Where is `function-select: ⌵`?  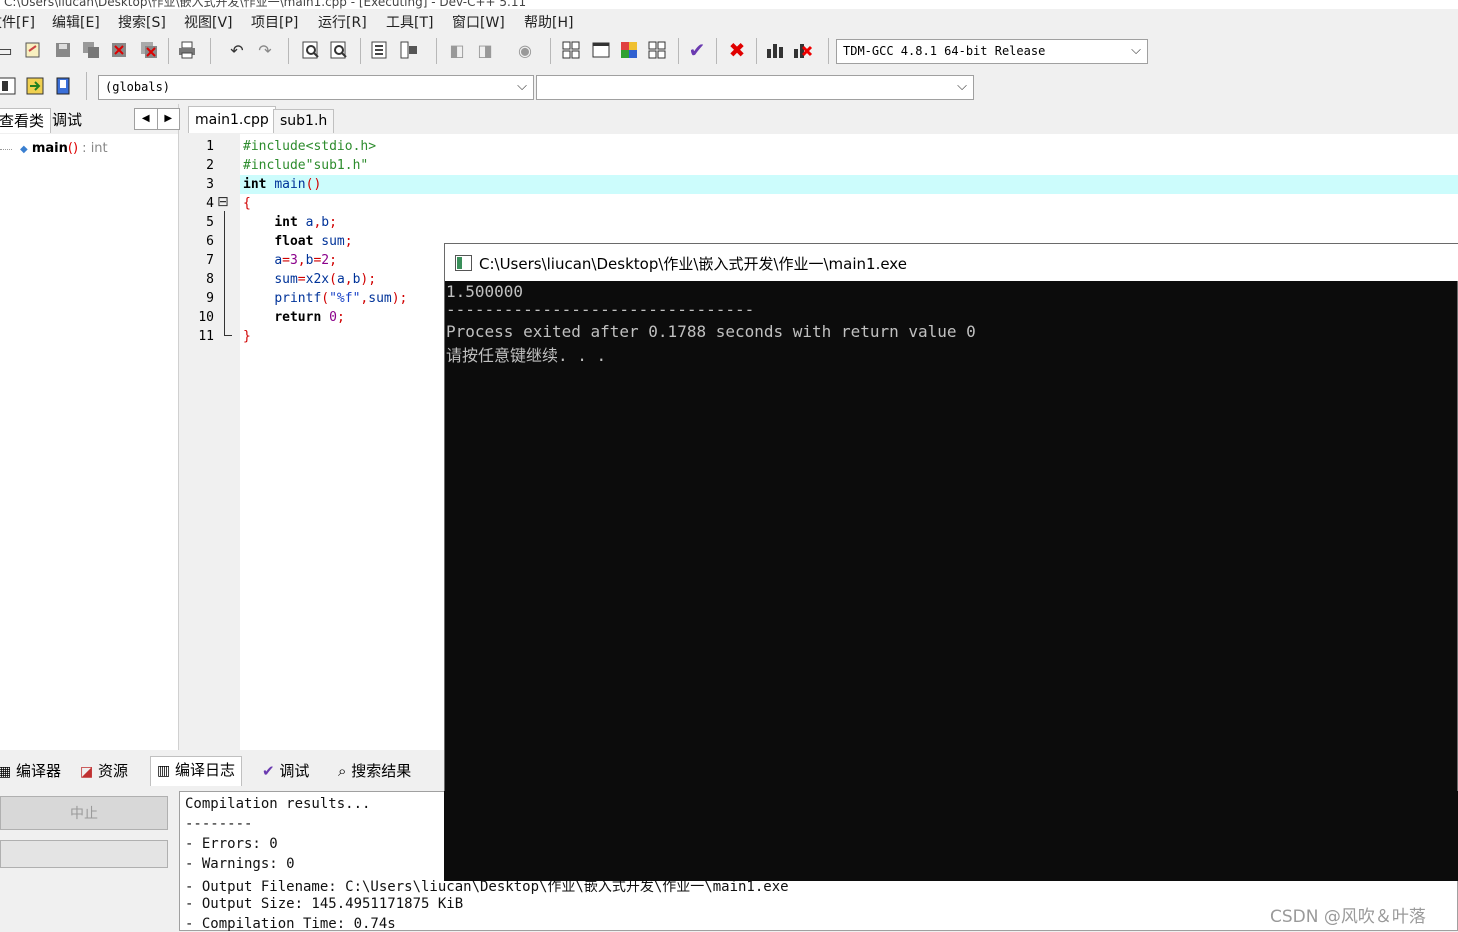
function-select: ⌵ is located at coordinates (755, 87).